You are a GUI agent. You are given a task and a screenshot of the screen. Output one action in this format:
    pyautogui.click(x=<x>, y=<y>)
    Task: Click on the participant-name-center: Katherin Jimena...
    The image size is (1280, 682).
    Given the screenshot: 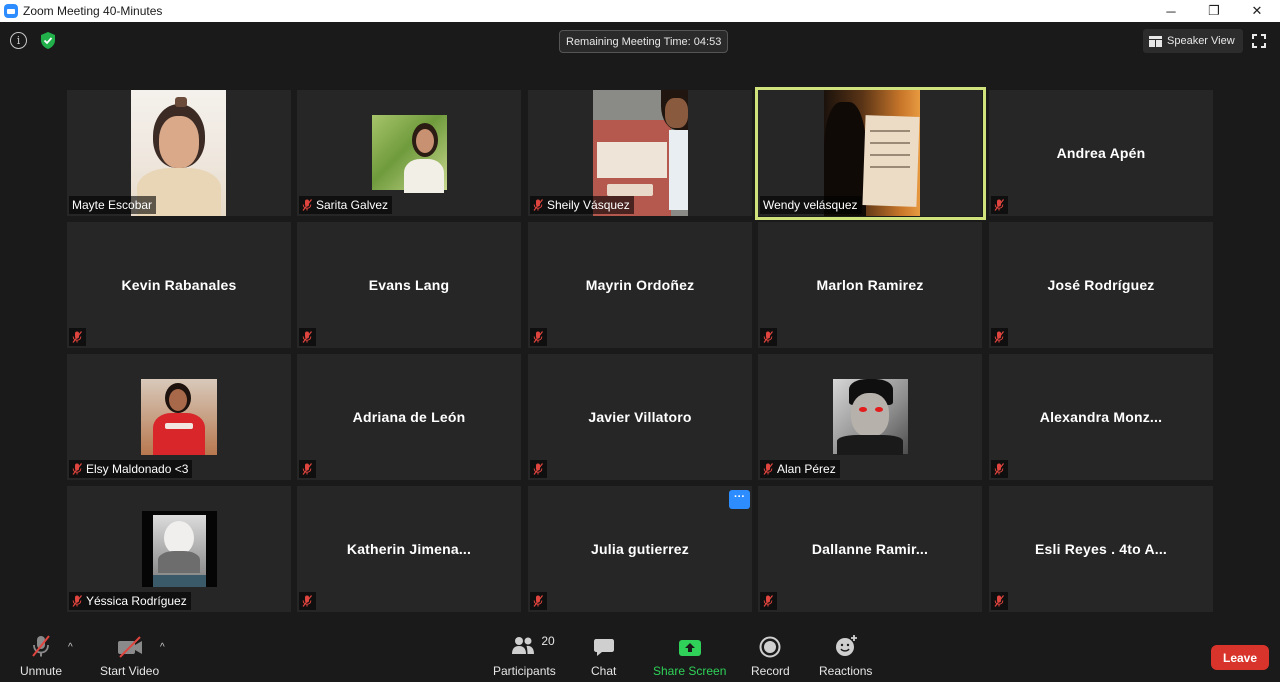 What is the action you would take?
    pyautogui.click(x=409, y=549)
    